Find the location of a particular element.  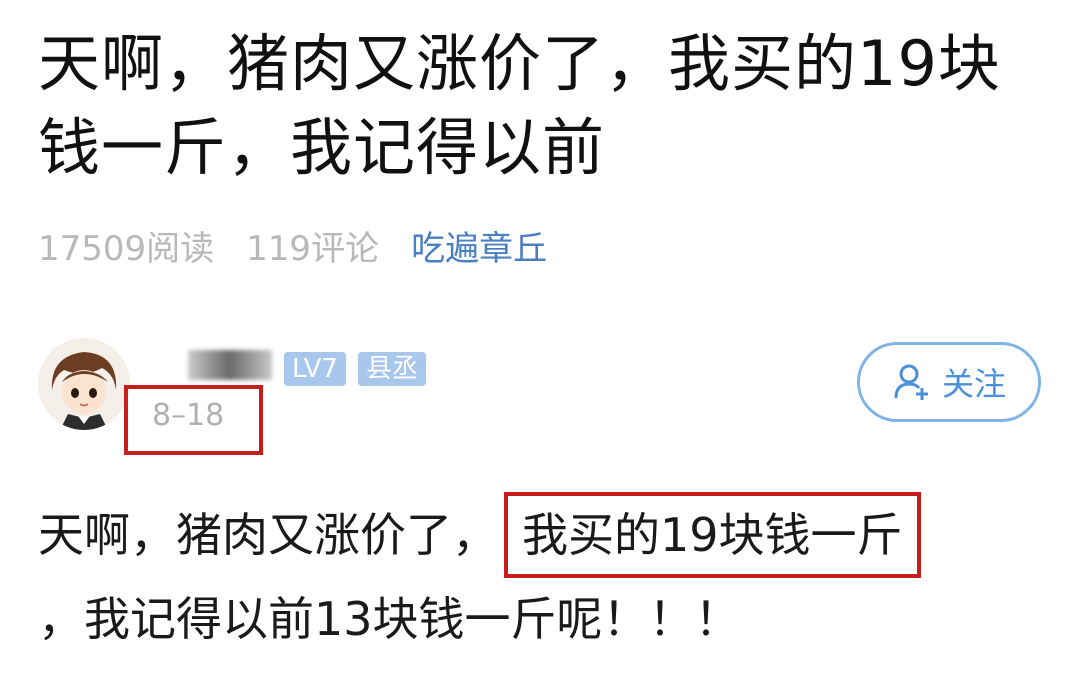

read-count: 17509阅读 is located at coordinates (126, 248).